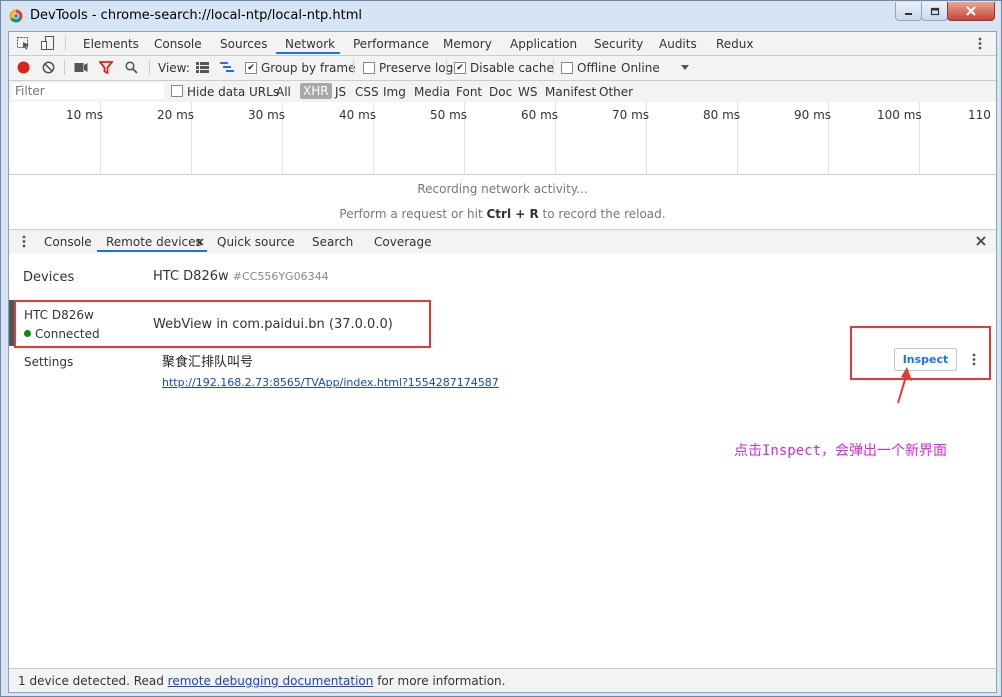  Describe the element at coordinates (48, 362) in the screenshot. I see `settings-item: Settings` at that location.